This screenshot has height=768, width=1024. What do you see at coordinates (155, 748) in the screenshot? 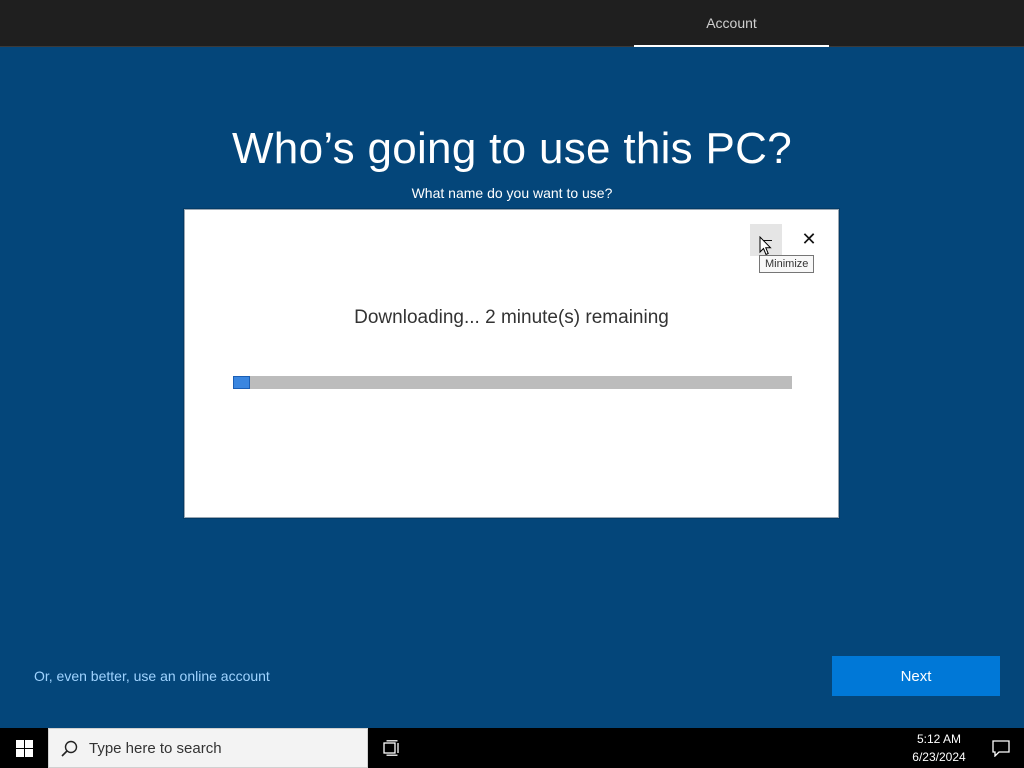
I see `search-placeholder: Type here to search` at bounding box center [155, 748].